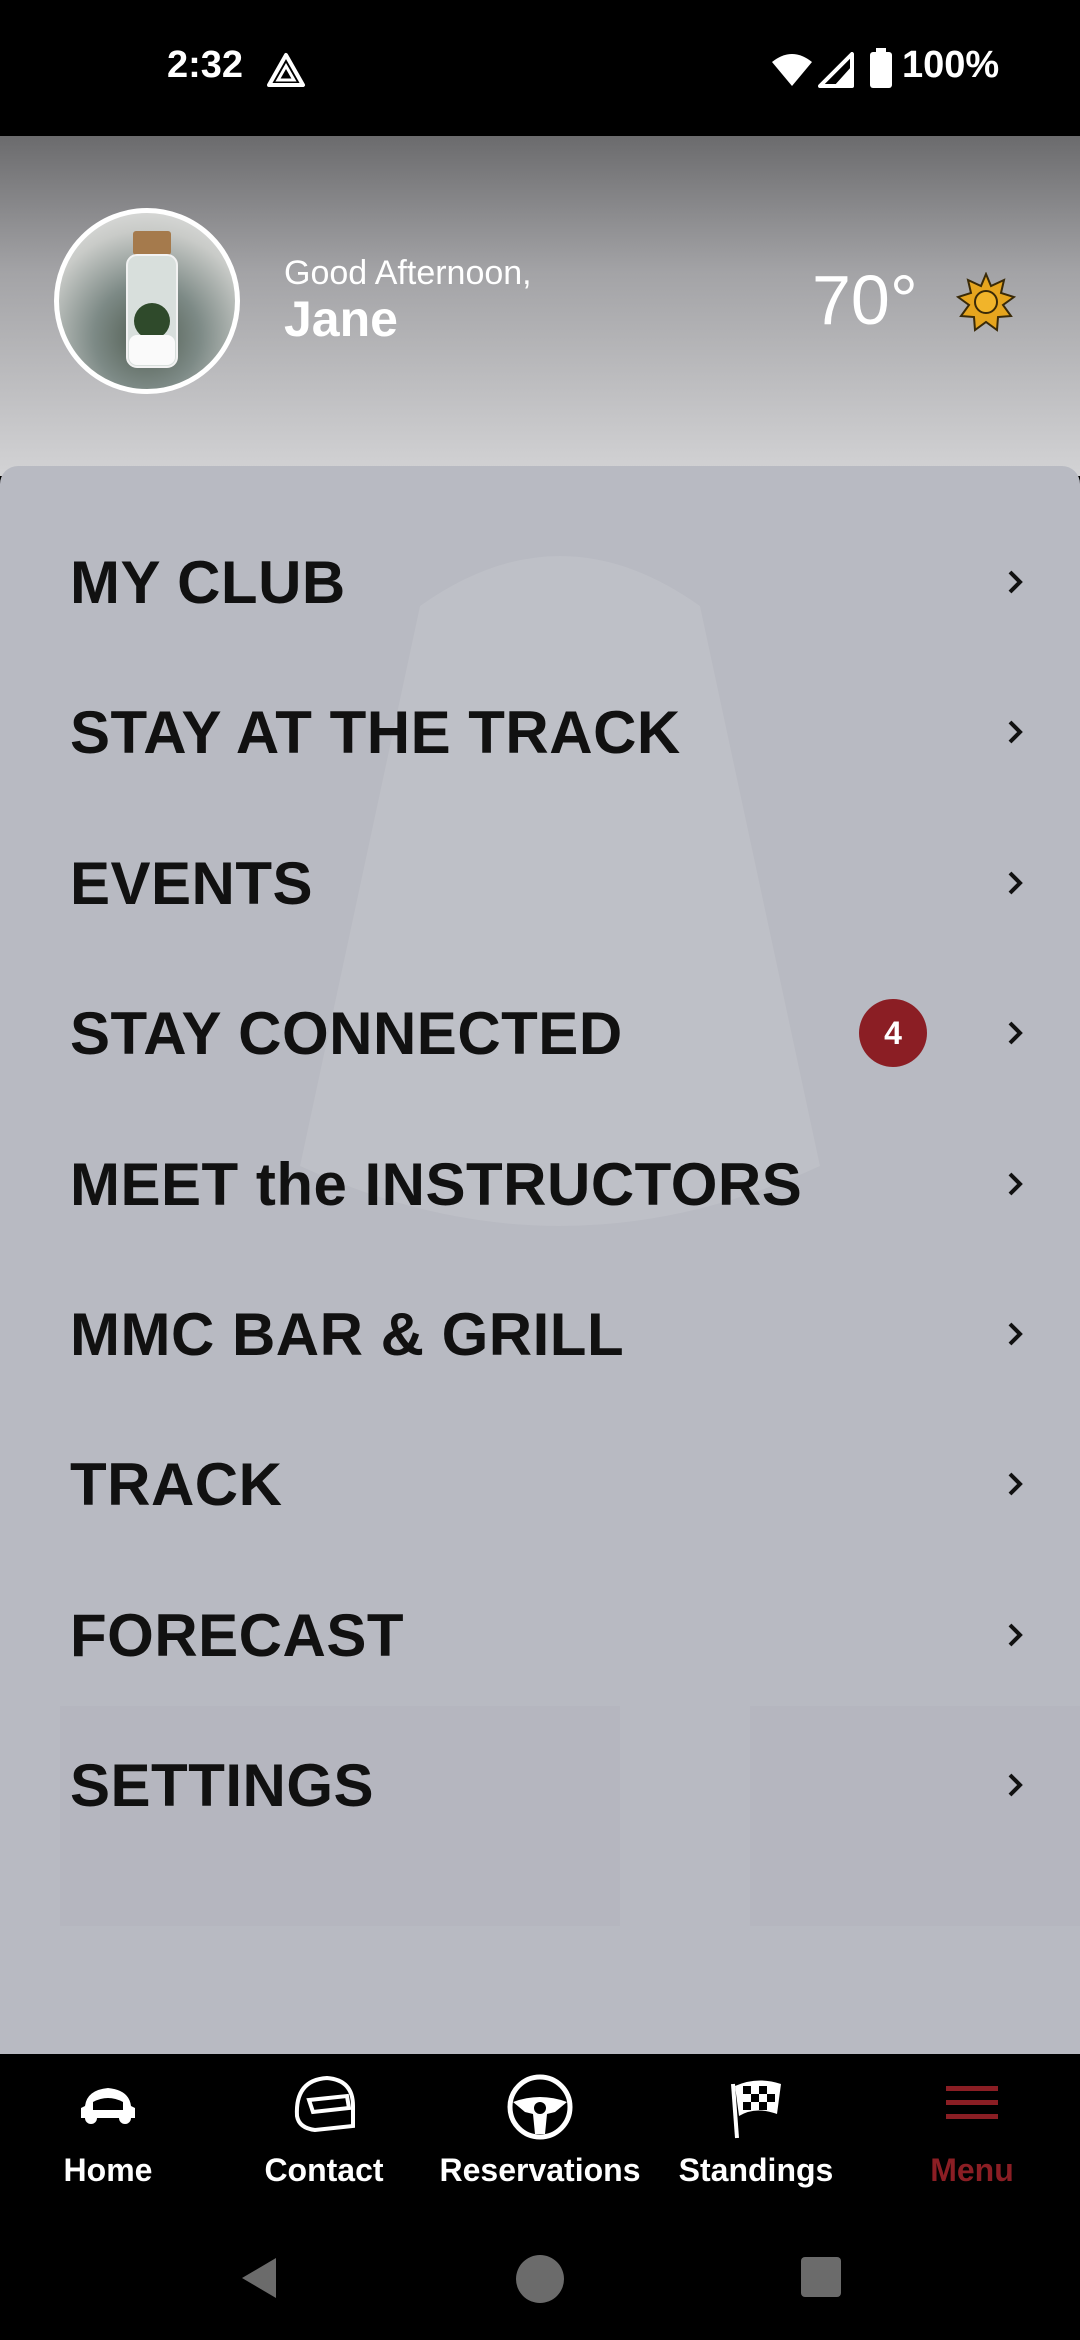 This screenshot has height=2340, width=1080. I want to click on system-navigation-bar, so click(540, 2282).